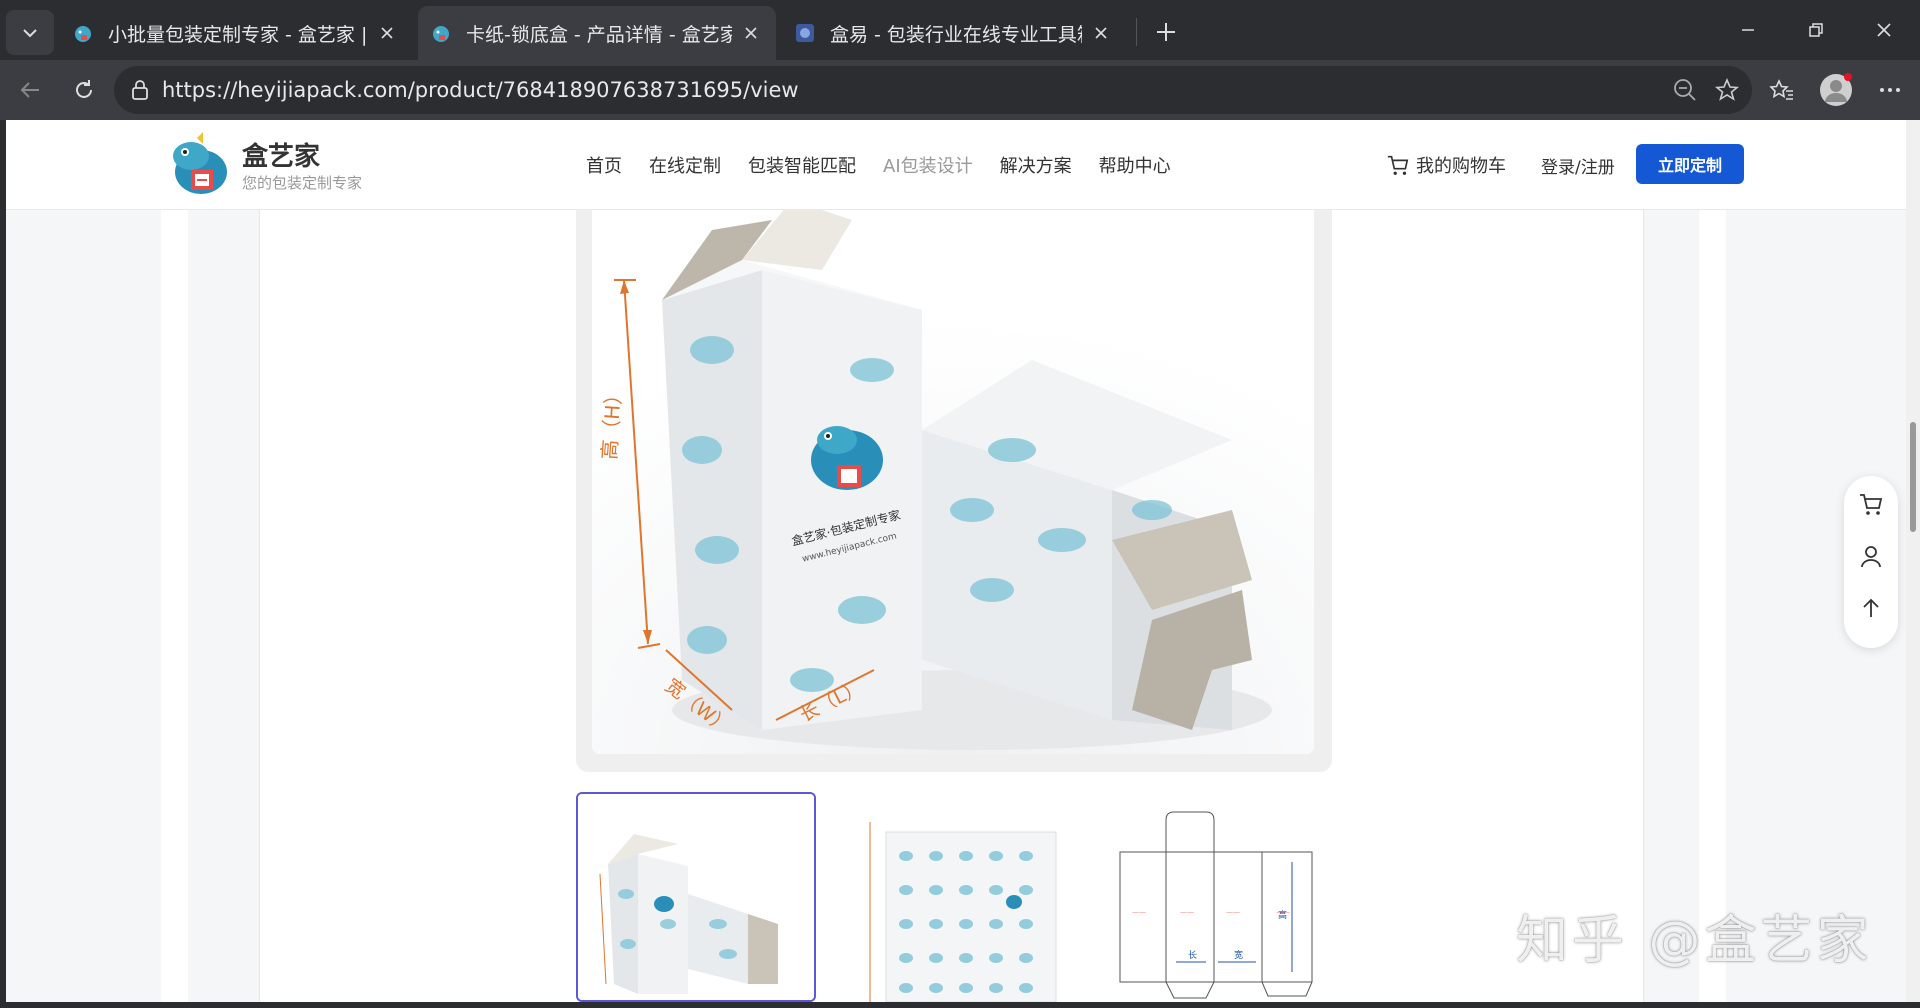  What do you see at coordinates (1694, 941) in the screenshot?
I see `zhihu-watermark: 知乎 @盒艺家` at bounding box center [1694, 941].